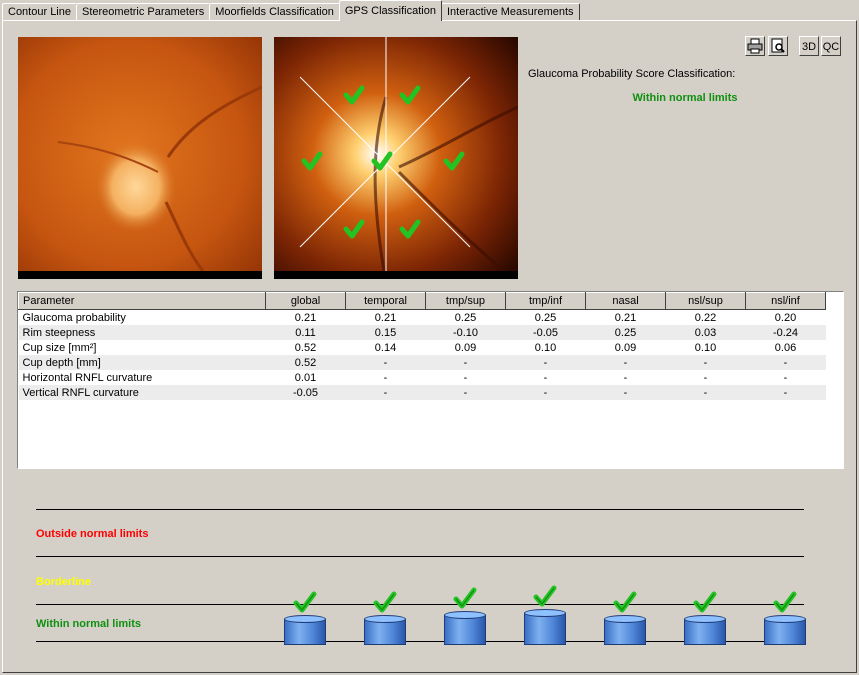 Image resolution: width=859 pixels, height=675 pixels. I want to click on topography-image, so click(396, 158).